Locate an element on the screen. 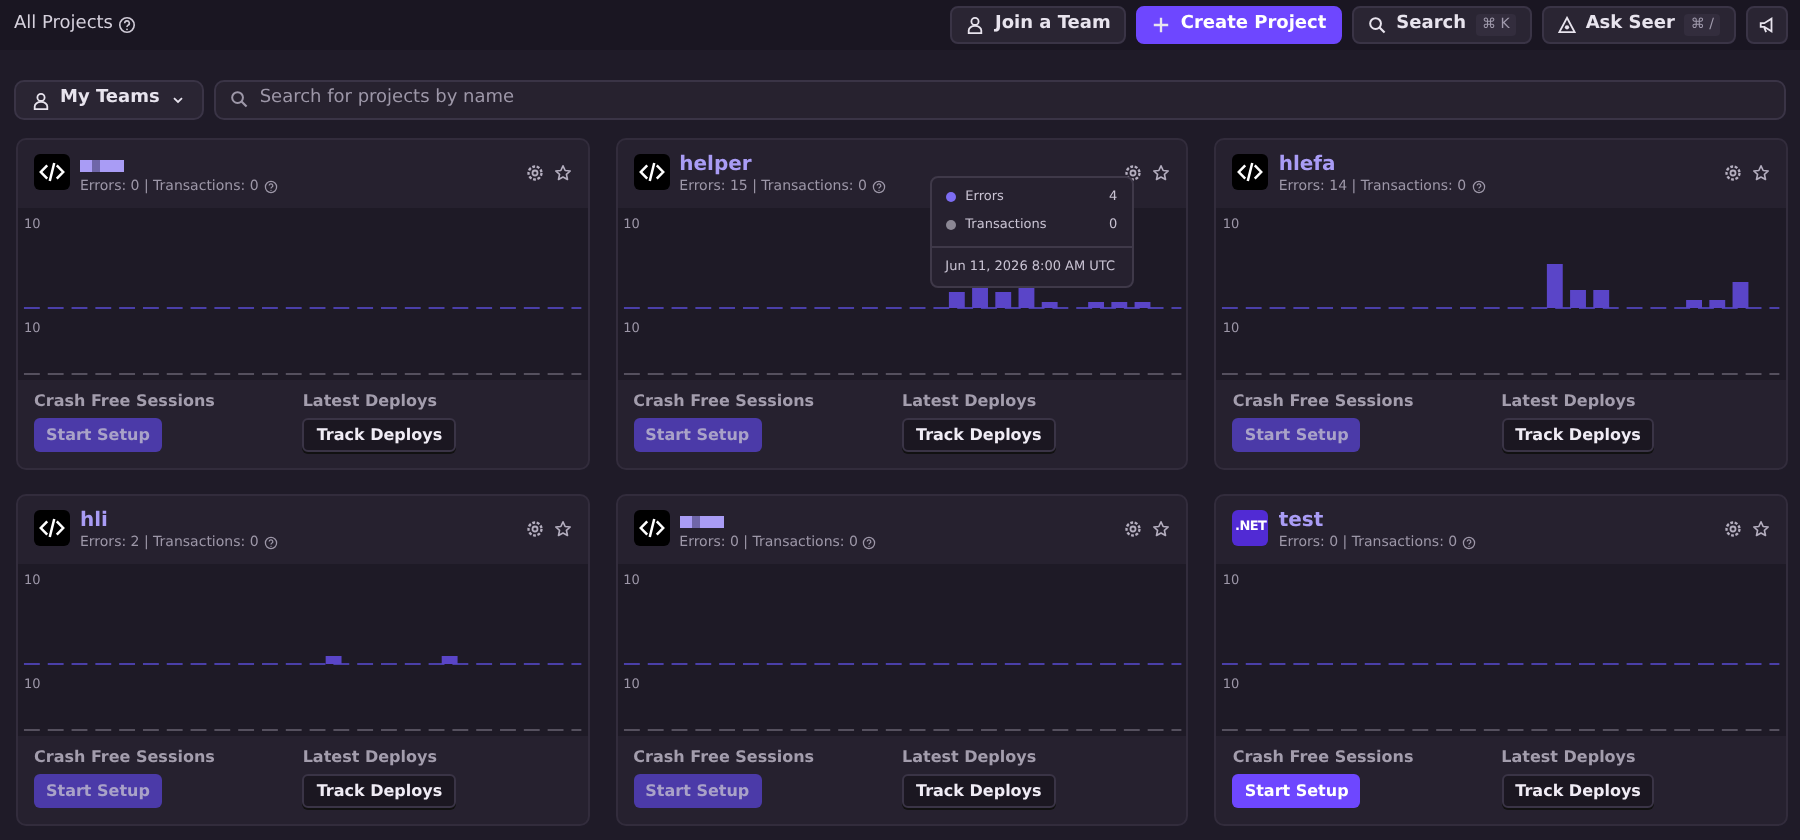  megaphone-icon is located at coordinates (1767, 25).